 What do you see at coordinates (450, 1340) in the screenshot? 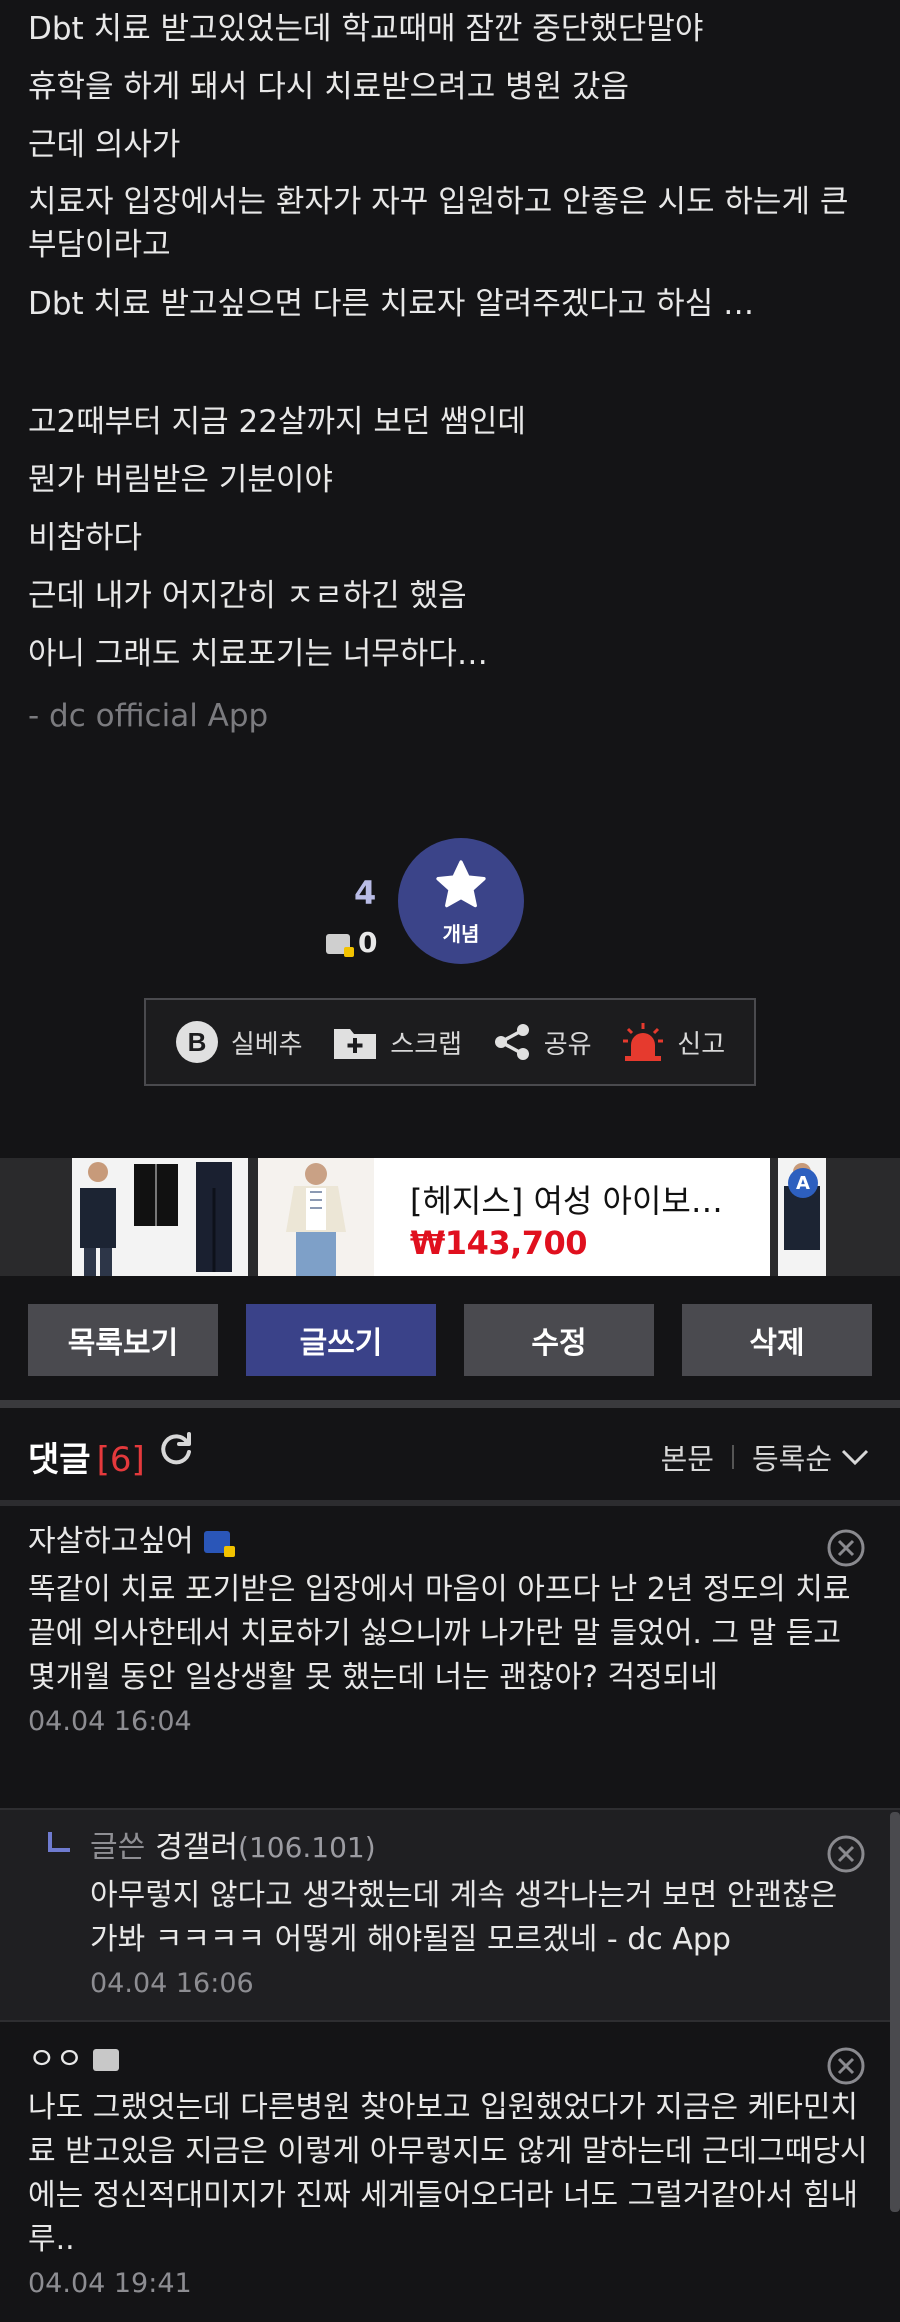
I see `board-button-row: 목록보기 글쓰기 수정 삭제` at bounding box center [450, 1340].